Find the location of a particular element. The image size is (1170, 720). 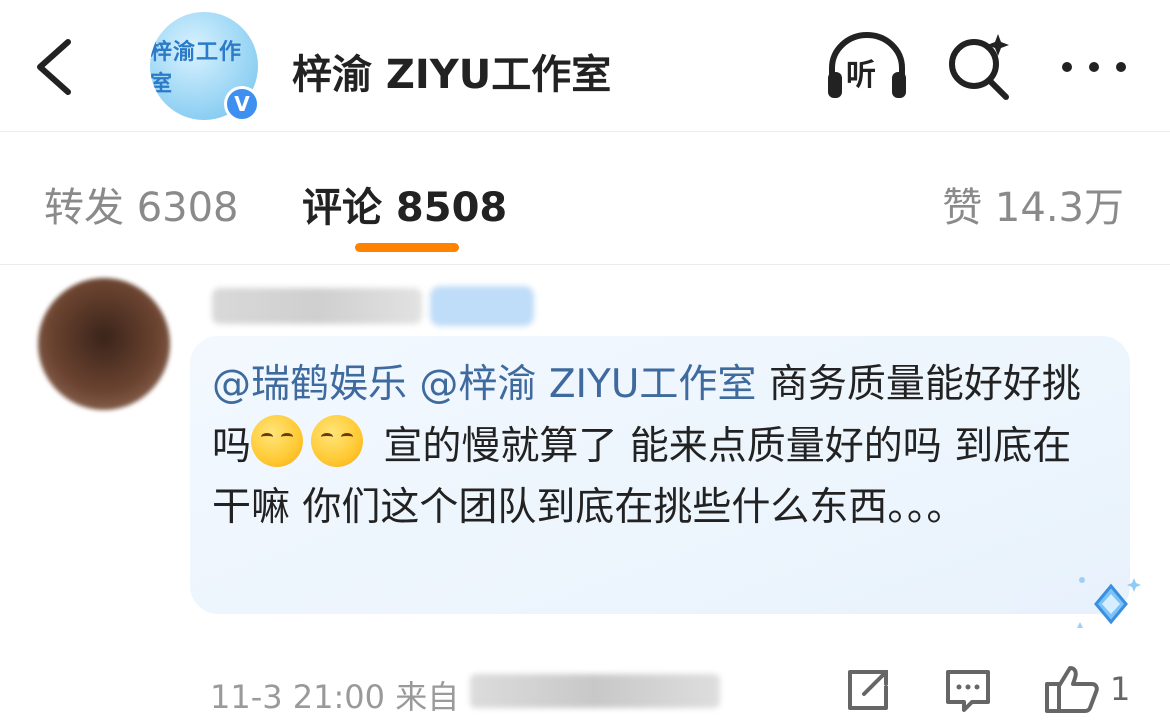

commenter-badge-blurred is located at coordinates (482, 306).